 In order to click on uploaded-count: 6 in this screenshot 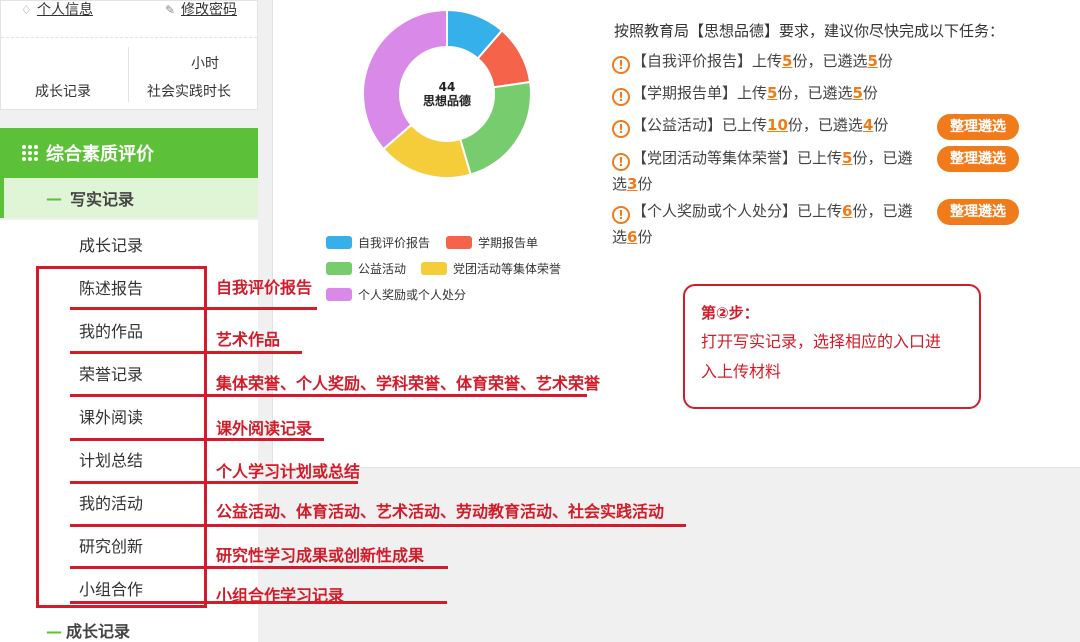, I will do `click(847, 211)`.